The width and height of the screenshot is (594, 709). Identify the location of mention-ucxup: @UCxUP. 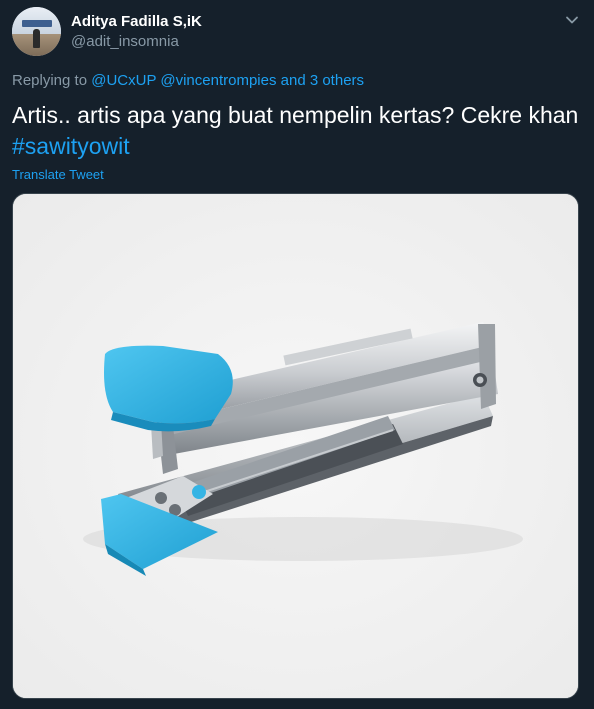
(123, 80).